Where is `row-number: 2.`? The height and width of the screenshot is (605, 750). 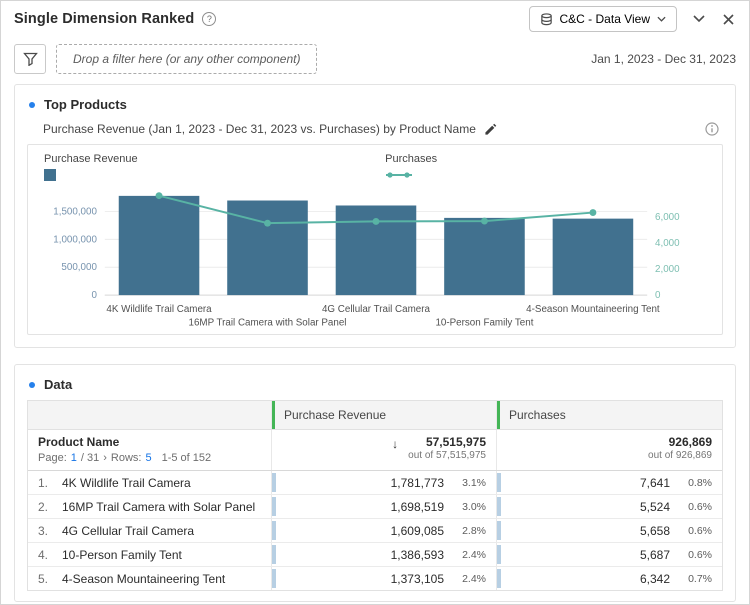
row-number: 2. is located at coordinates (43, 506).